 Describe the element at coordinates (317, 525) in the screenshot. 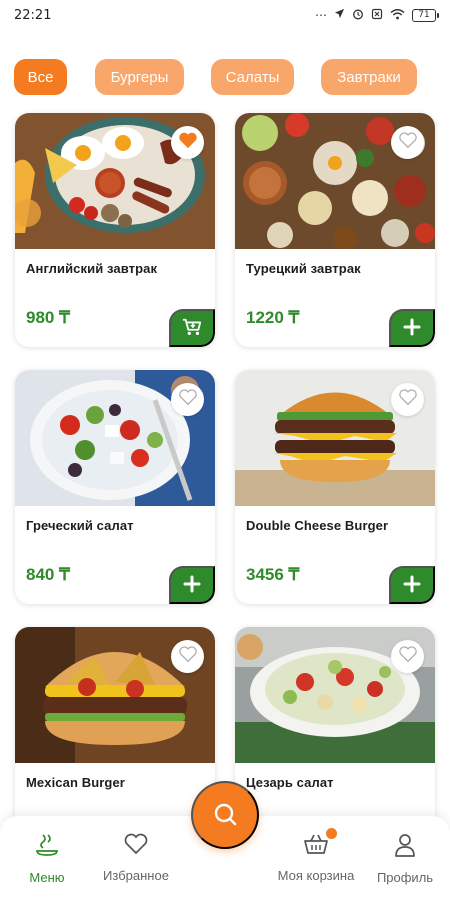

I see `product-name: Double Cheese Burger` at that location.